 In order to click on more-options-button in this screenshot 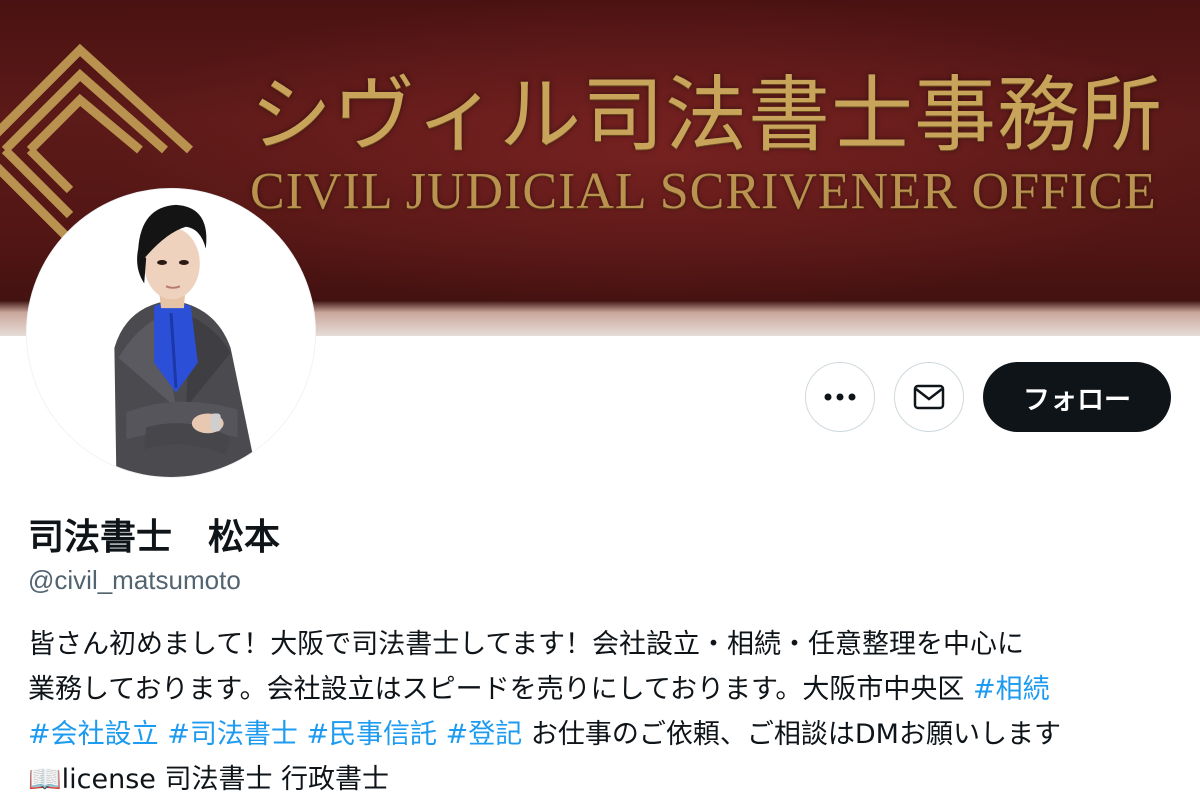, I will do `click(840, 397)`.